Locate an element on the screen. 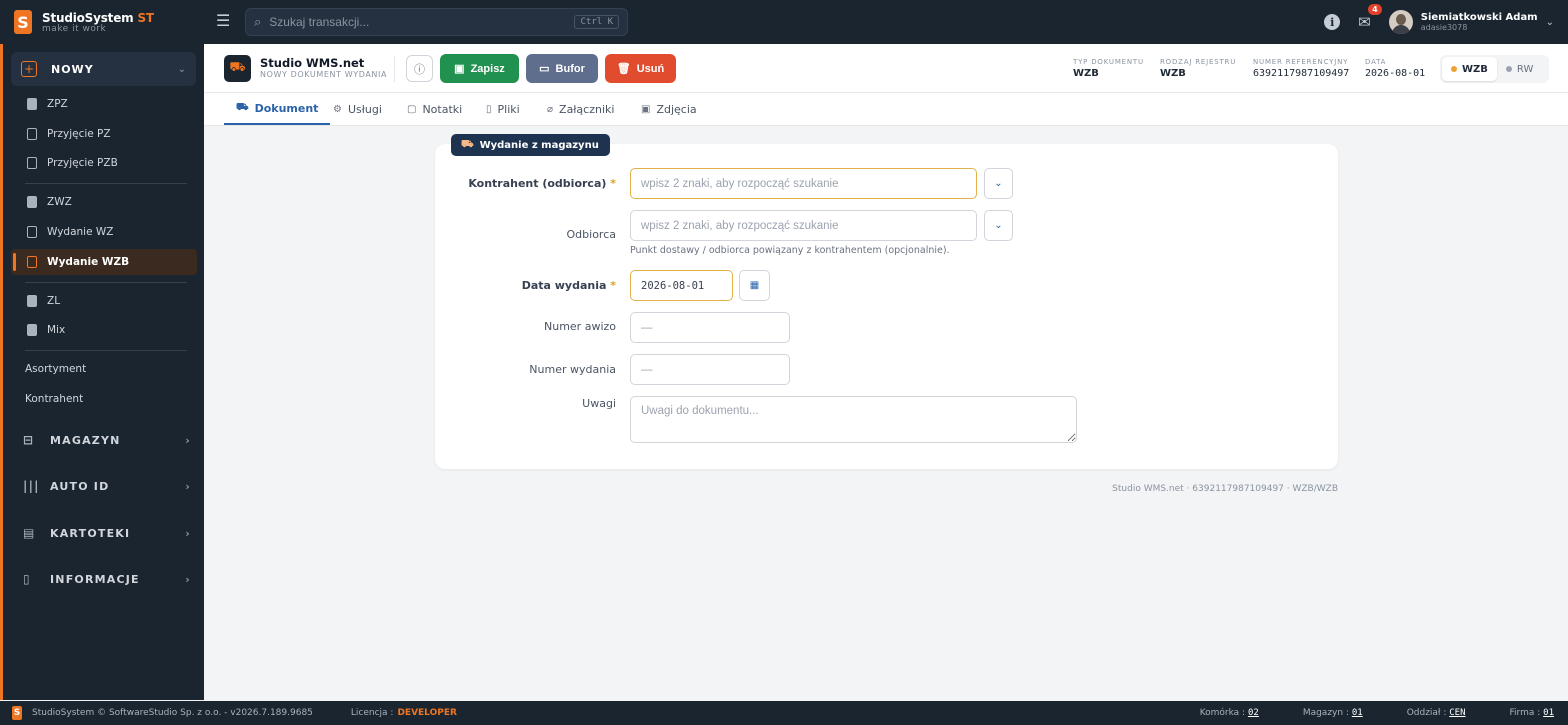 This screenshot has width=1568, height=725. menu-collapse-icon: ☰ is located at coordinates (225, 21).